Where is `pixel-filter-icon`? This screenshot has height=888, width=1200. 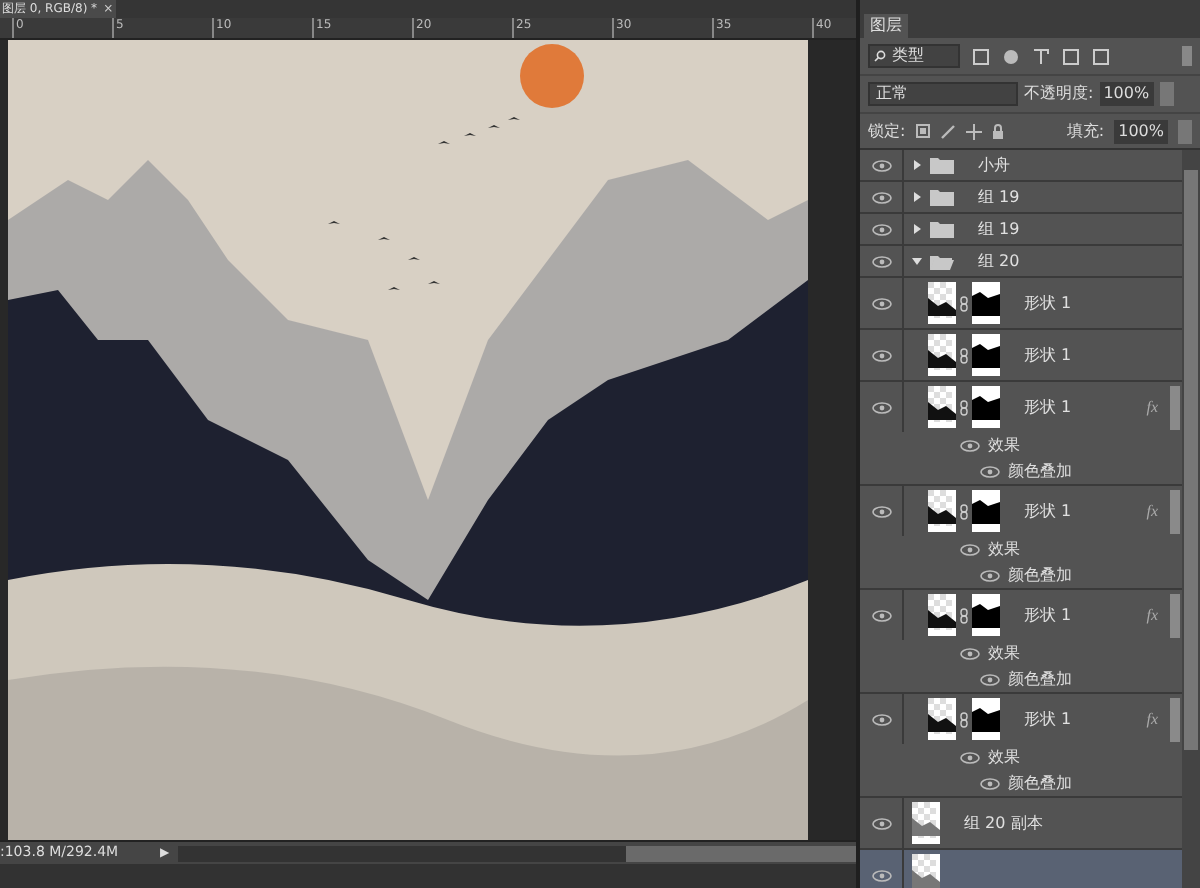 pixel-filter-icon is located at coordinates (981, 56).